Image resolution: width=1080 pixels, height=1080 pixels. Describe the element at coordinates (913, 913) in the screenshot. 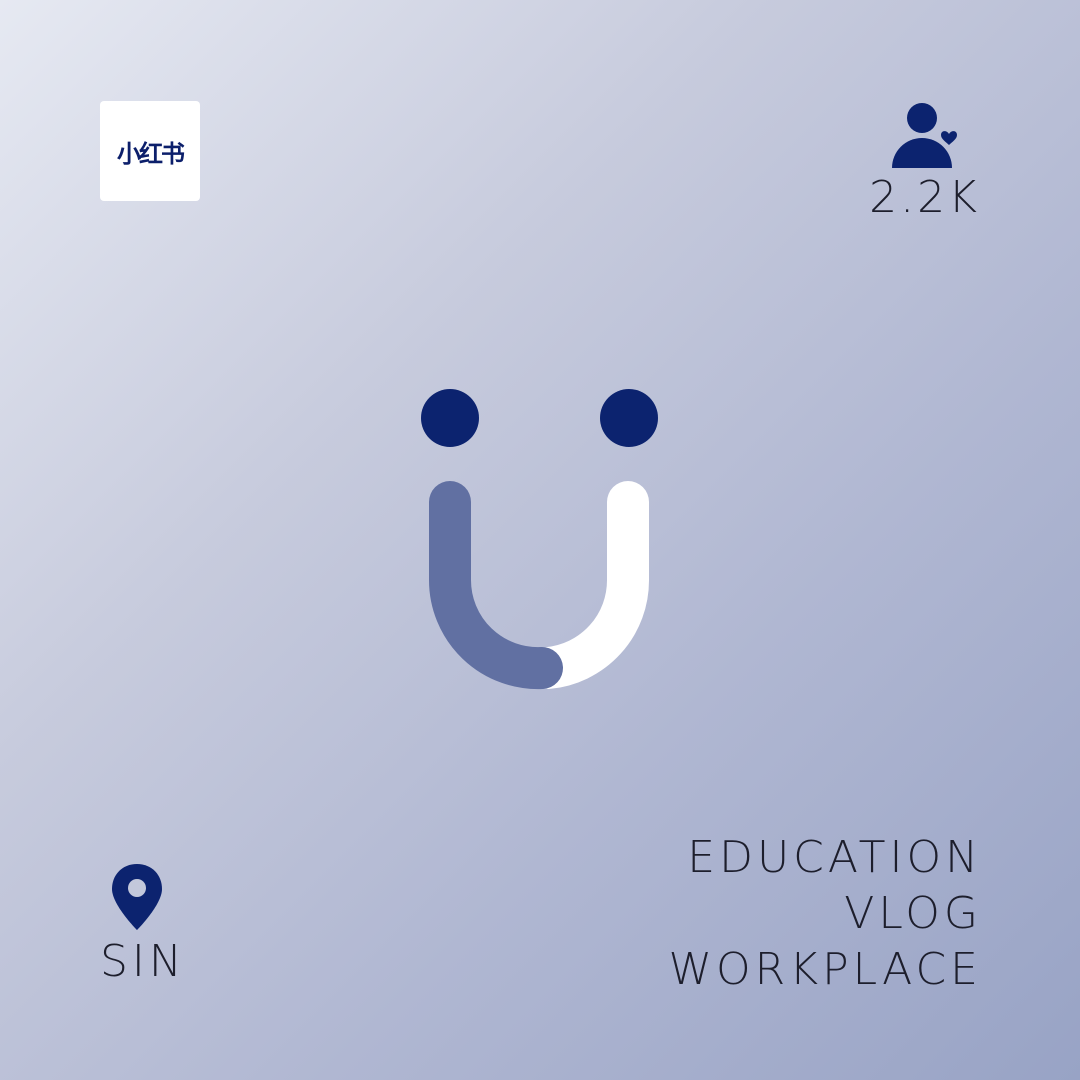

I see `tag-item: VLOG` at that location.